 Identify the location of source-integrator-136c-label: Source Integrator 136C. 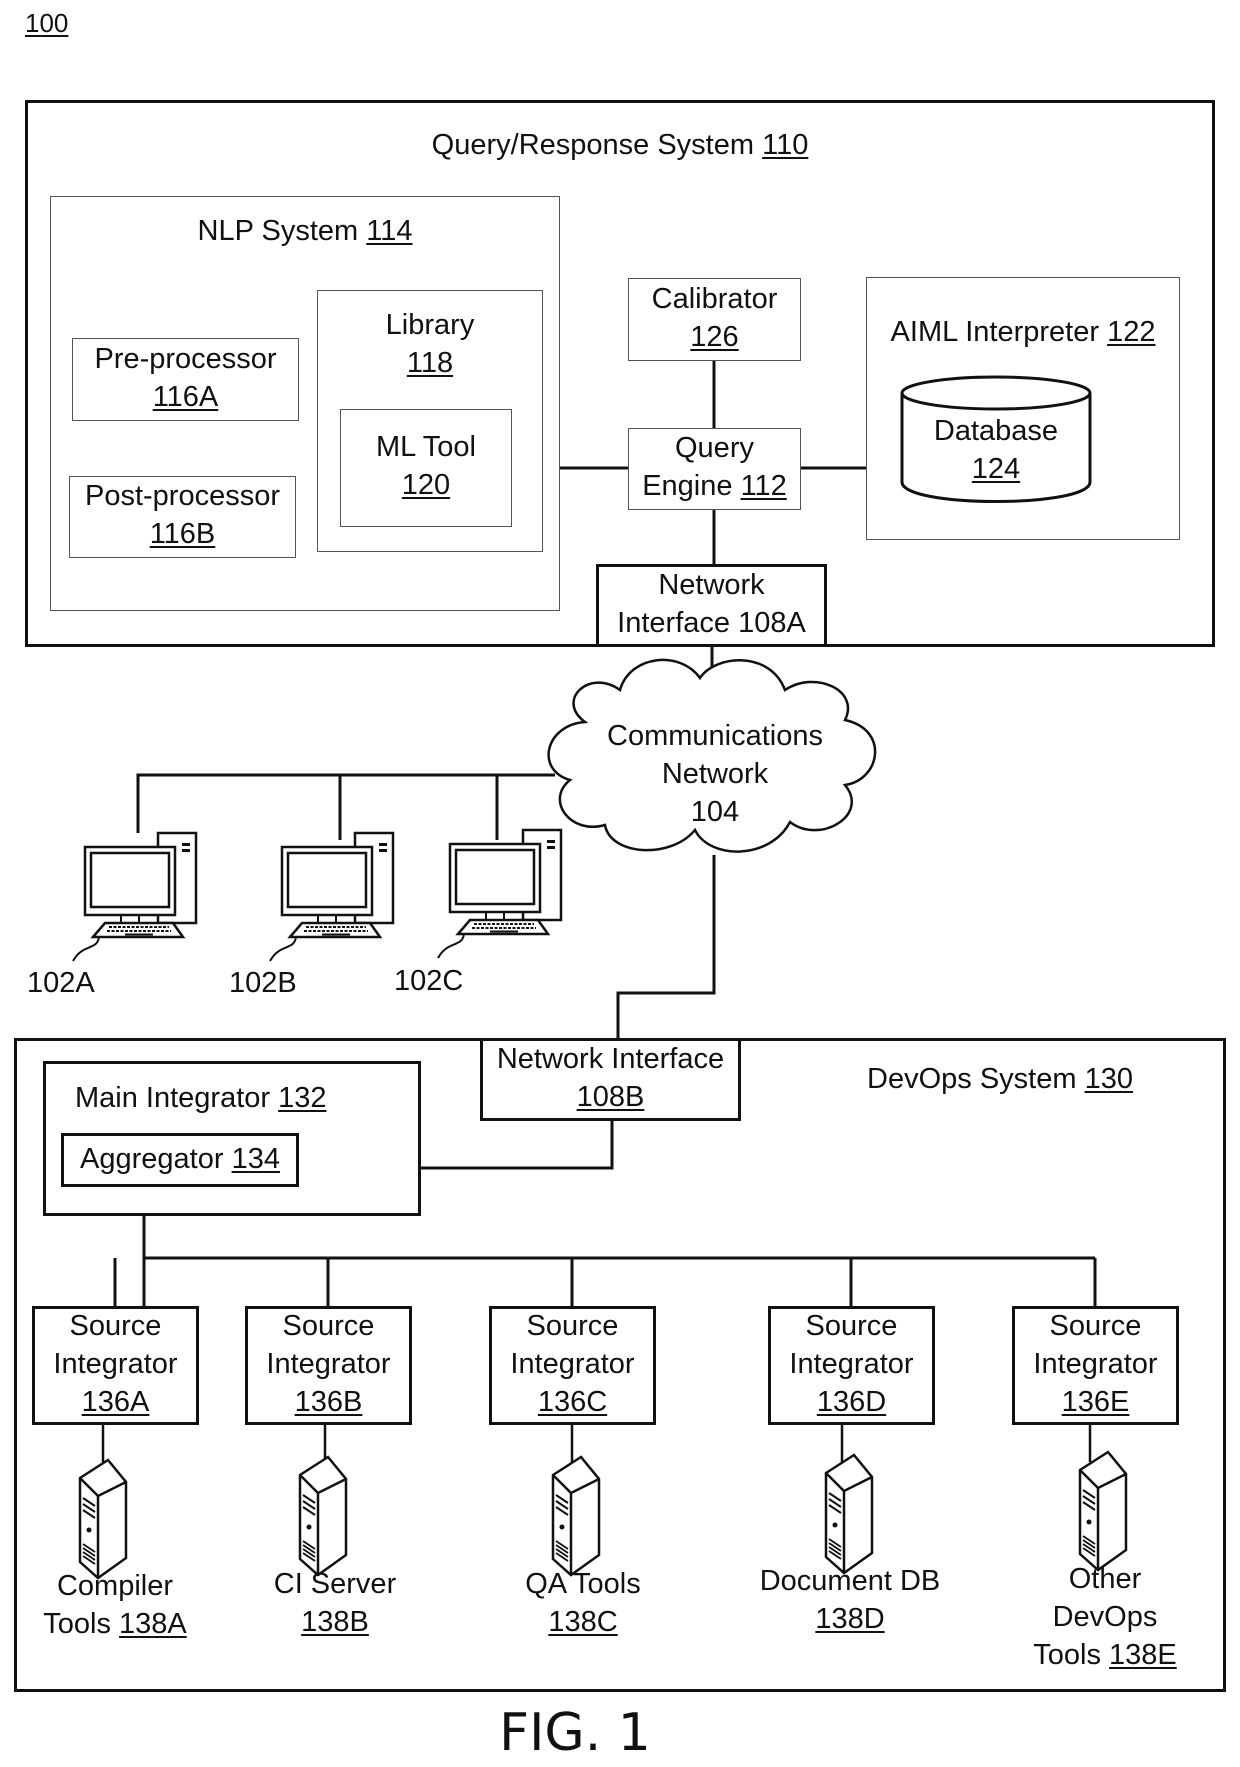
(572, 1364).